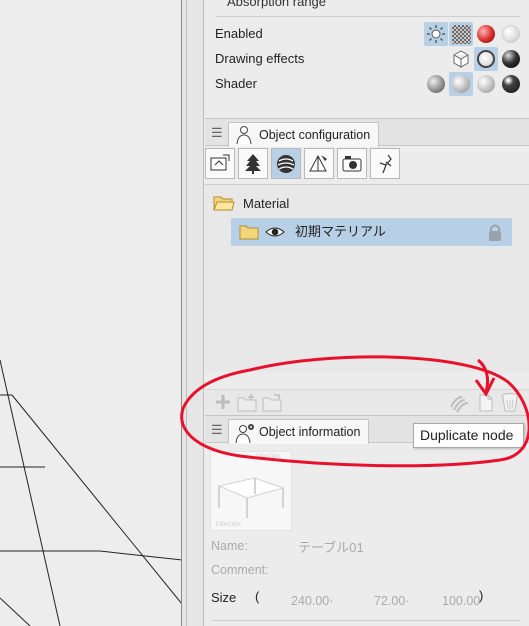 This screenshot has height=626, width=529. I want to click on layered-sheets-icon, so click(459, 404).